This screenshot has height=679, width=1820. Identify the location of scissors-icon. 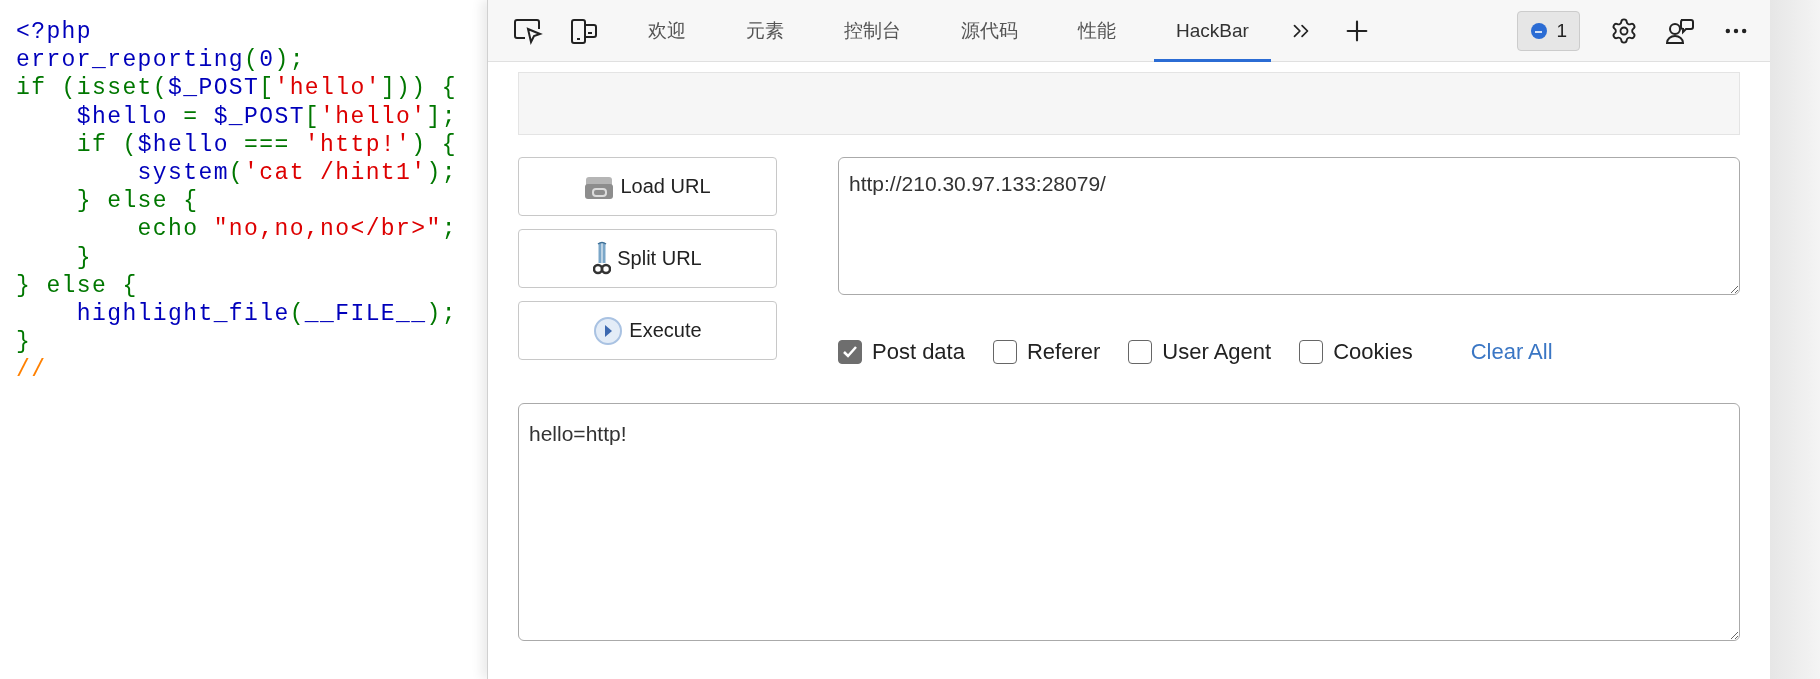
(602, 258).